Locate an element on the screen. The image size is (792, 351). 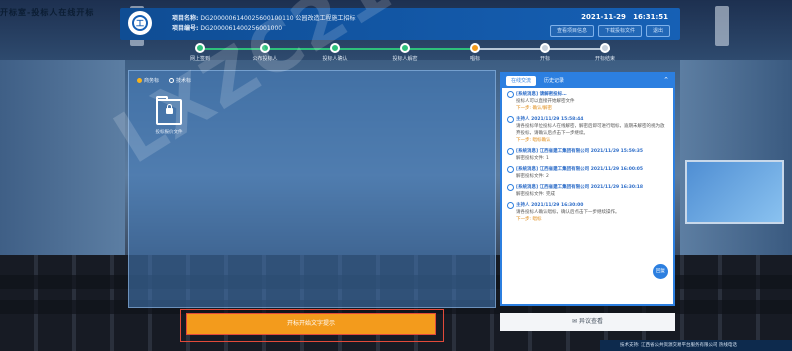
view-project-button: 查看项目信息 is located at coordinates (571, 31).